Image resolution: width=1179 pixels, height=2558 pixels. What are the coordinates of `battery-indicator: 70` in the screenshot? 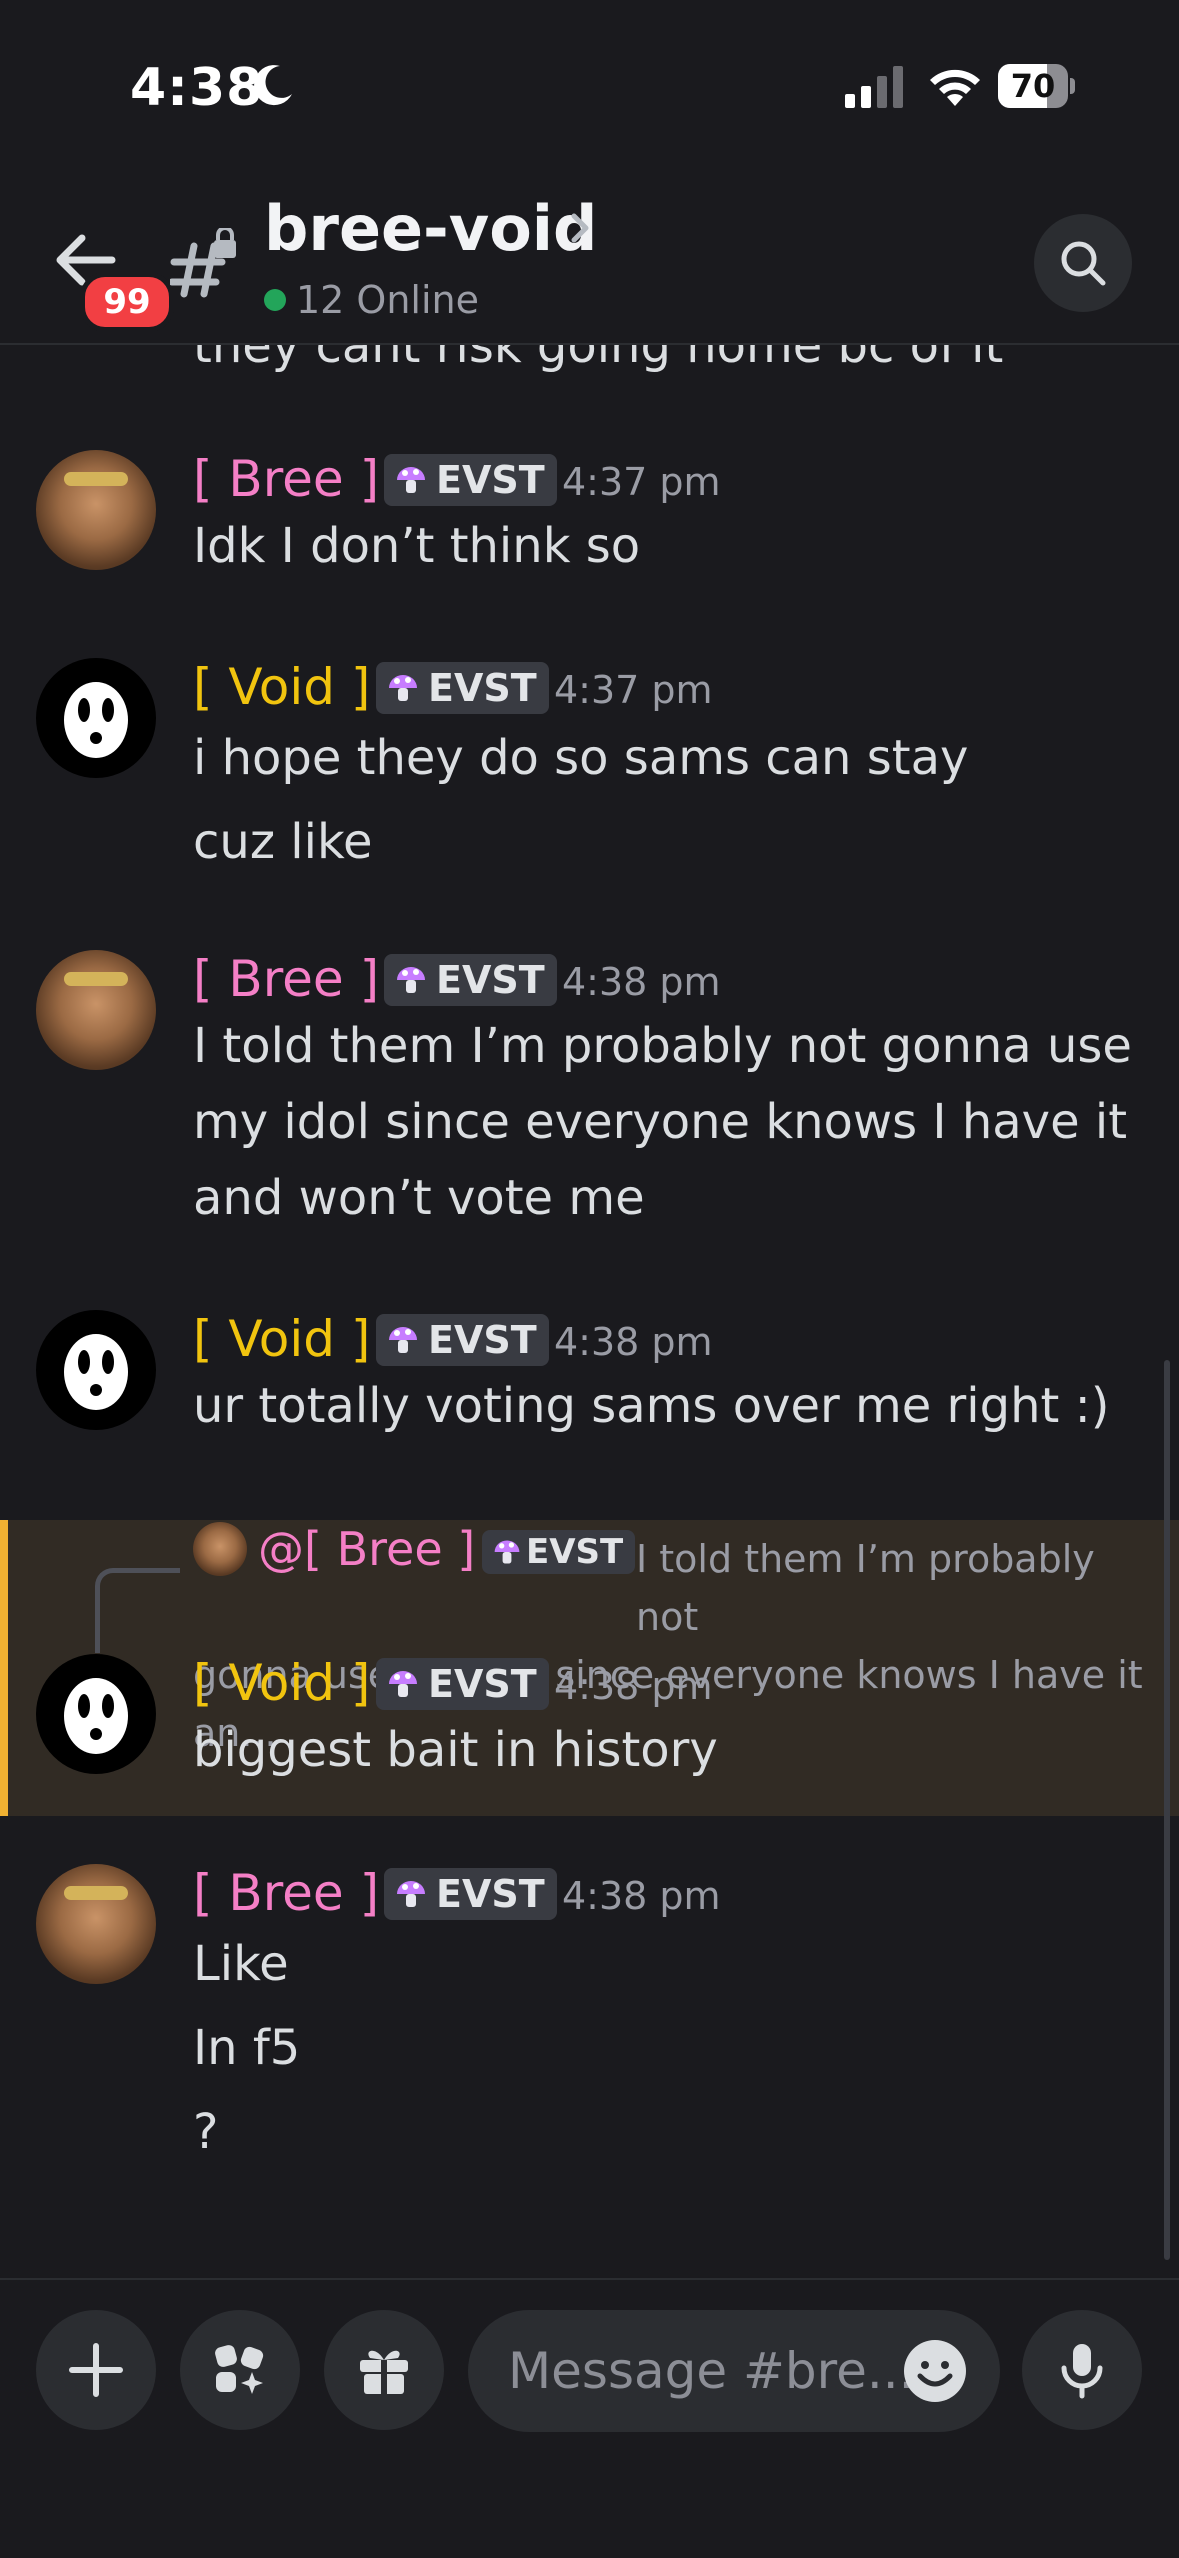 It's located at (1036, 86).